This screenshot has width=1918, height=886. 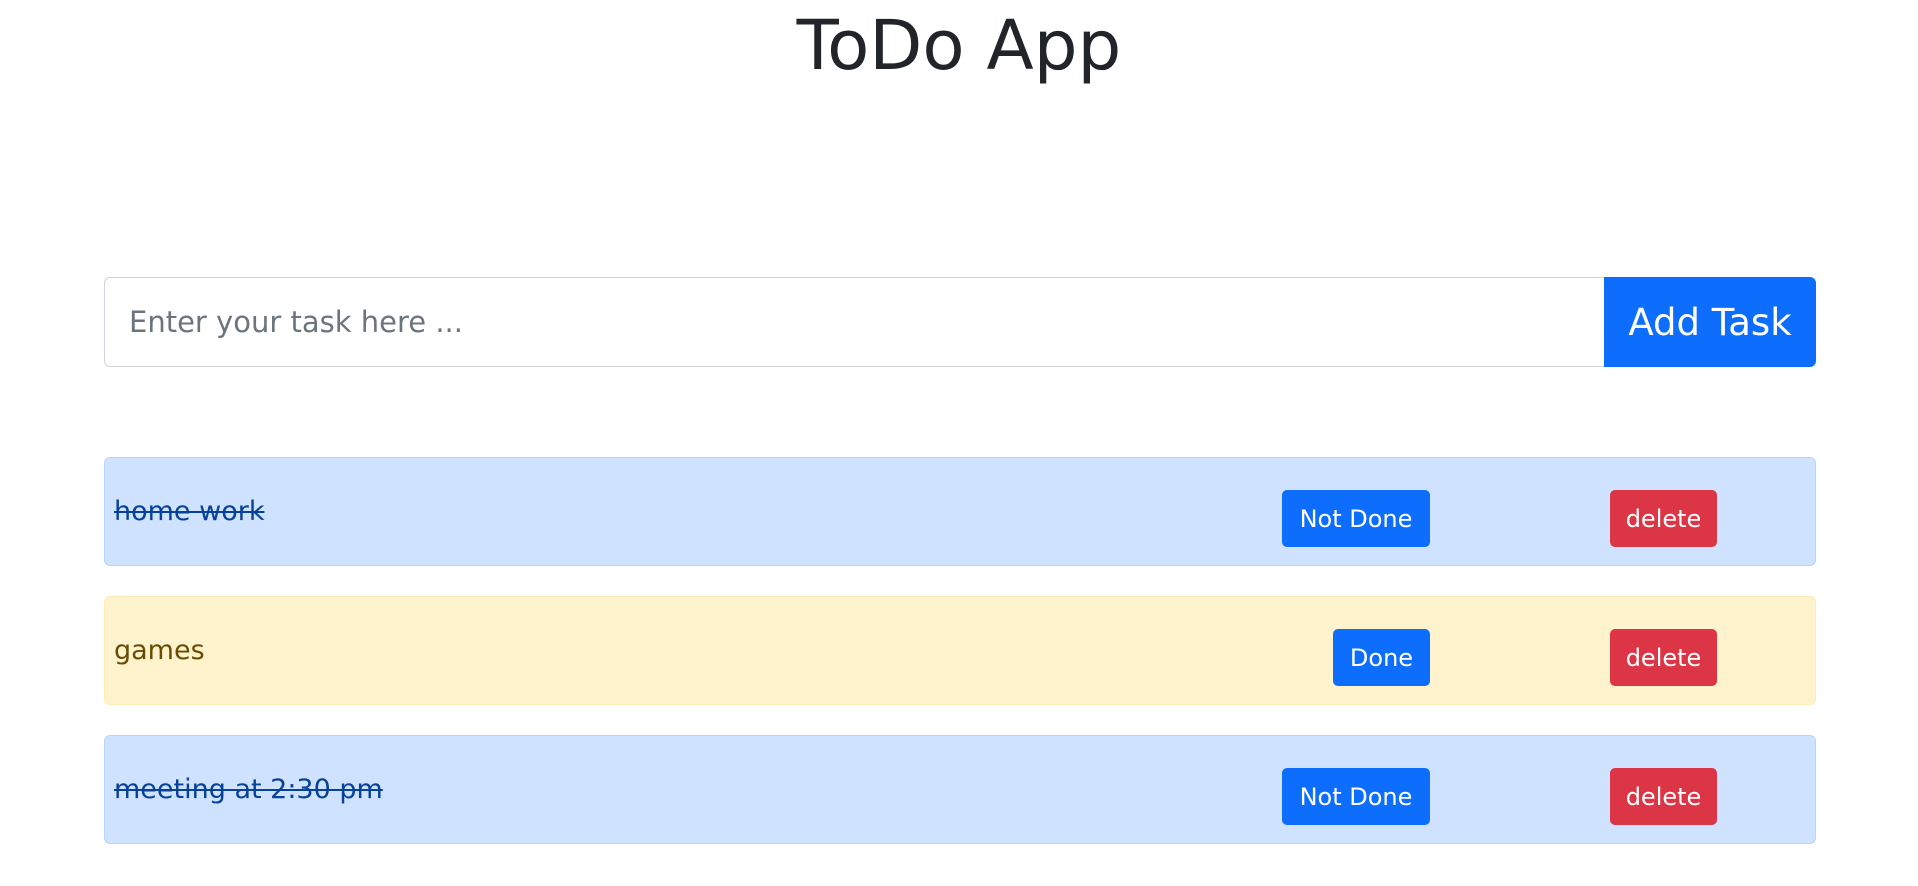 I want to click on task-text: games, so click(x=159, y=650).